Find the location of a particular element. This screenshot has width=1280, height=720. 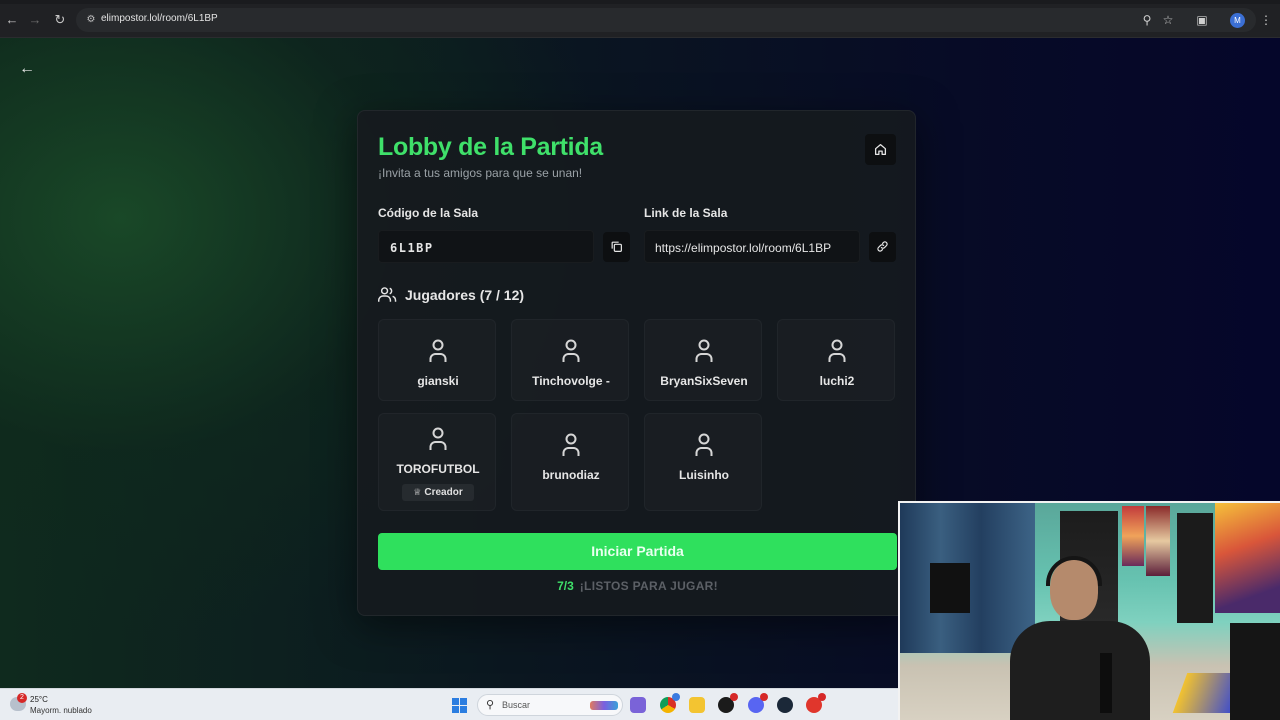

crown-icon: ♕ is located at coordinates (417, 492).